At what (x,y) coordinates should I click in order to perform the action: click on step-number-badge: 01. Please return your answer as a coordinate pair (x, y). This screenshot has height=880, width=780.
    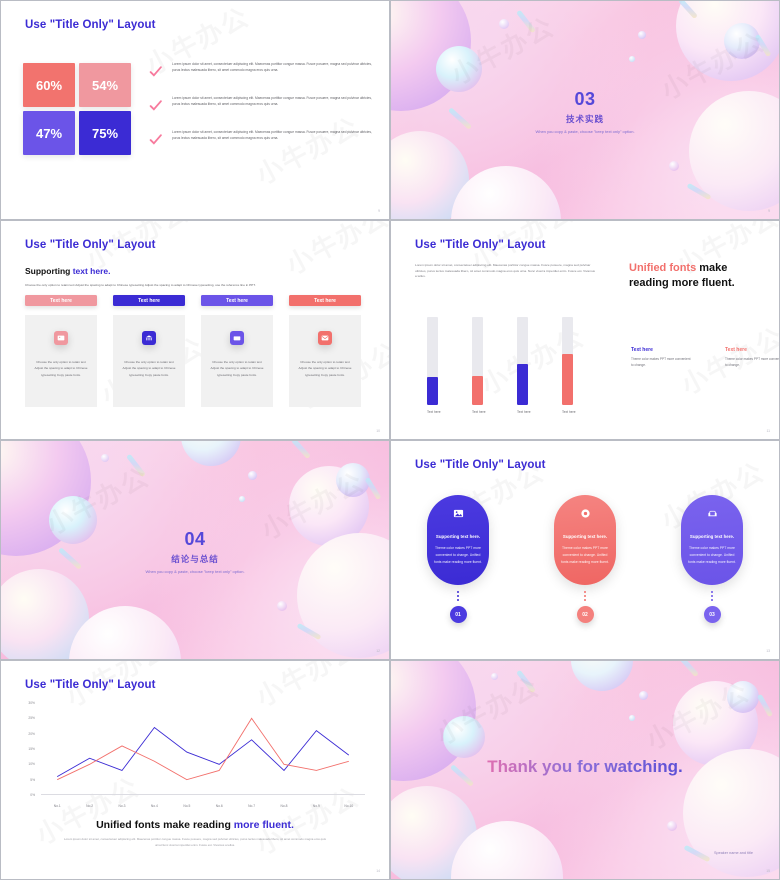
    Looking at the image, I should click on (458, 614).